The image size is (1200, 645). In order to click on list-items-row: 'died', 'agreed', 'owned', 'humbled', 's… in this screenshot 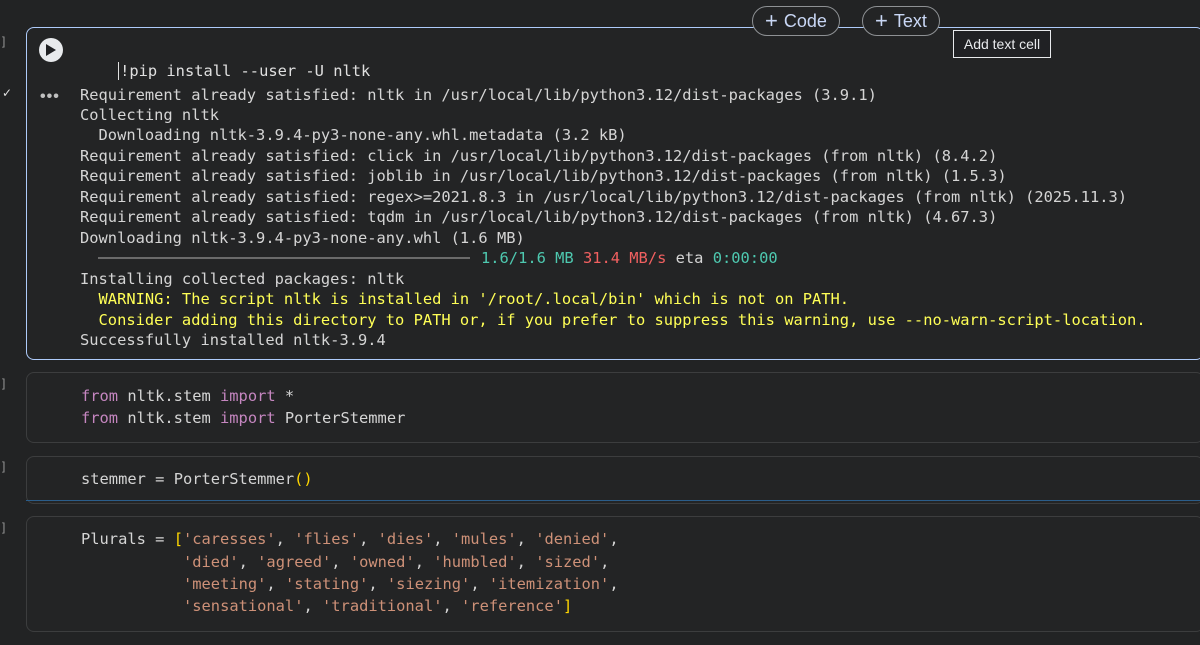, I will do `click(396, 562)`.